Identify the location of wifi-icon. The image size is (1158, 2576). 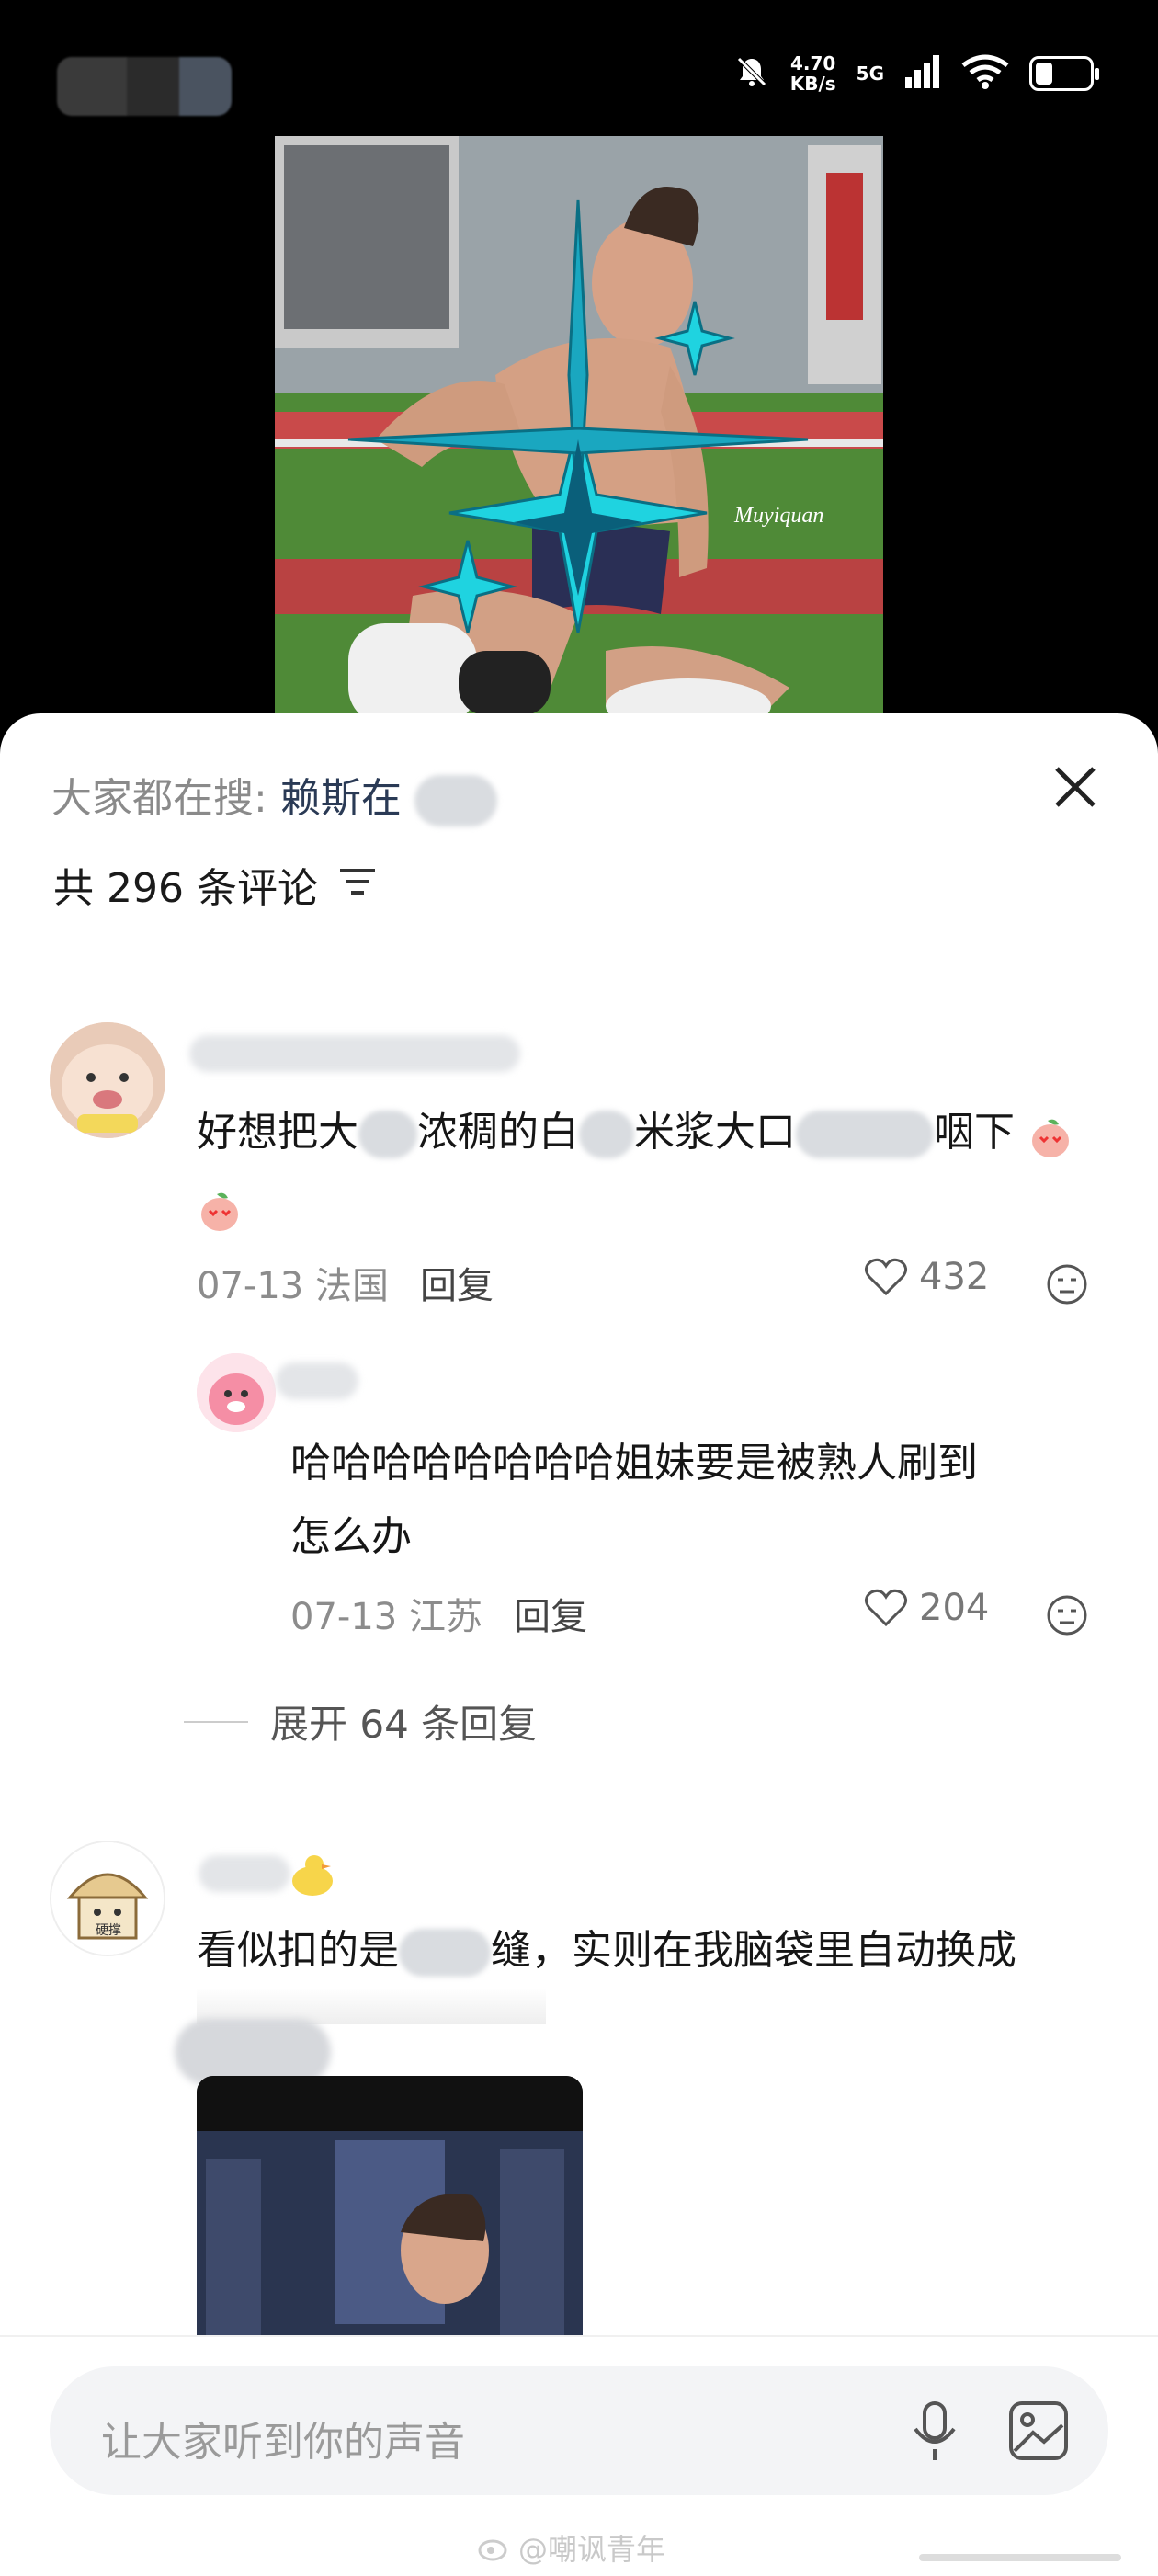
(985, 73).